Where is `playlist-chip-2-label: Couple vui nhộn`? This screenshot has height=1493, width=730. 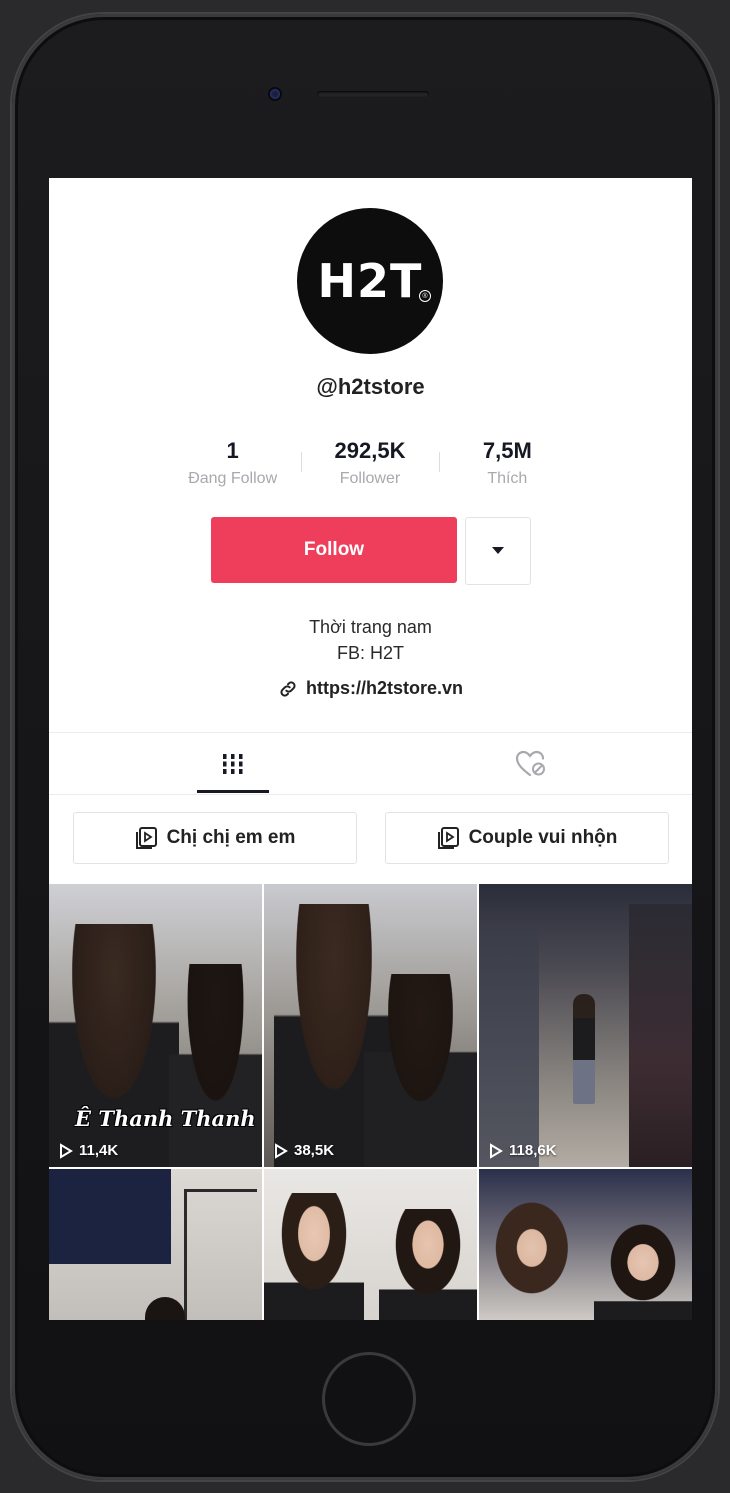 playlist-chip-2-label: Couple vui nhộn is located at coordinates (543, 837).